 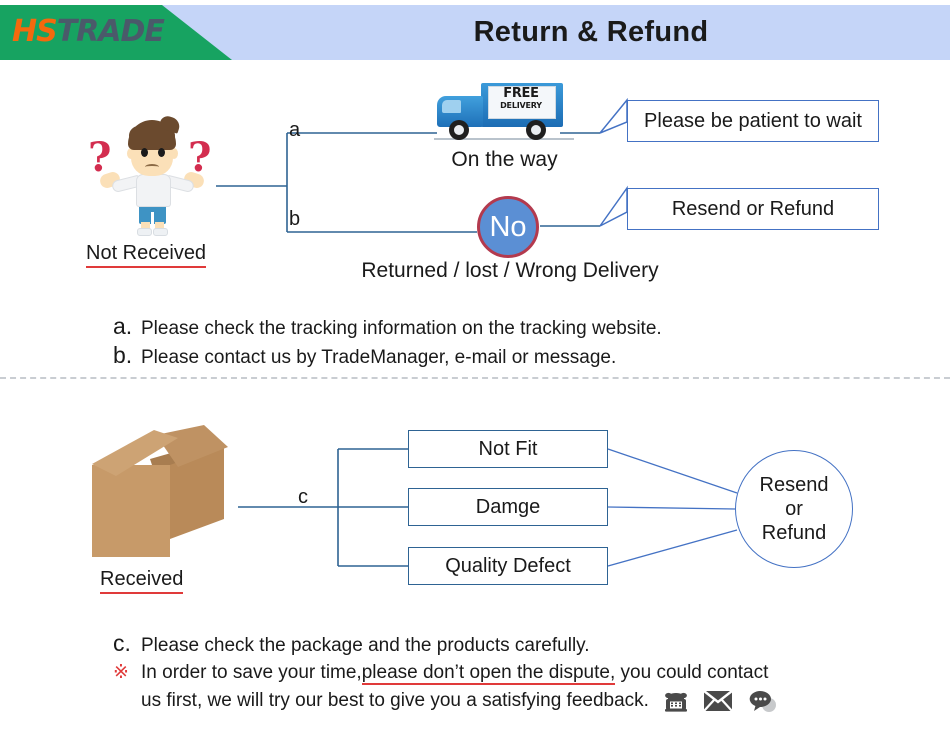 I want to click on section-divider, so click(x=475, y=378).